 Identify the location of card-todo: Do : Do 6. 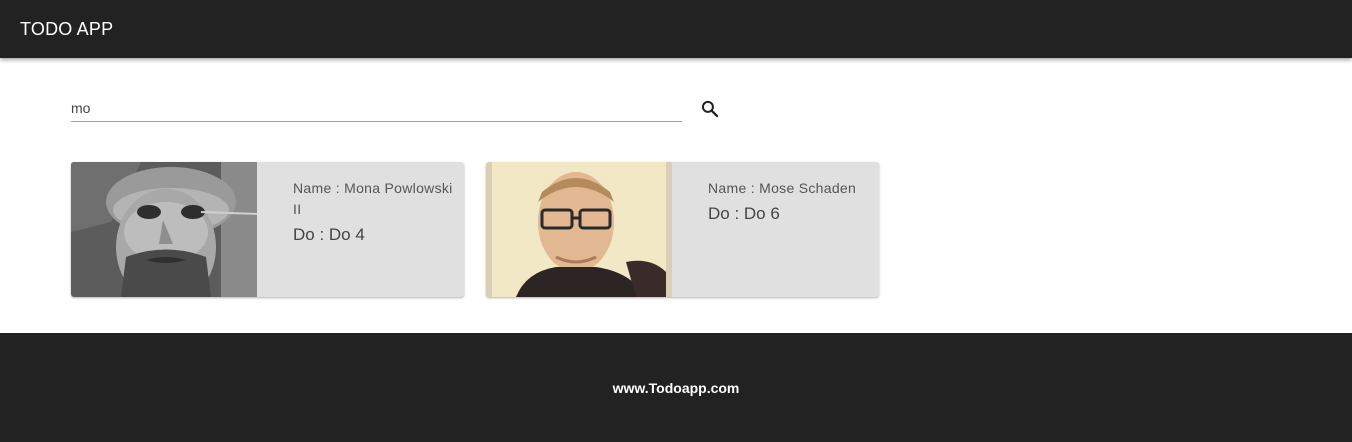
(744, 213).